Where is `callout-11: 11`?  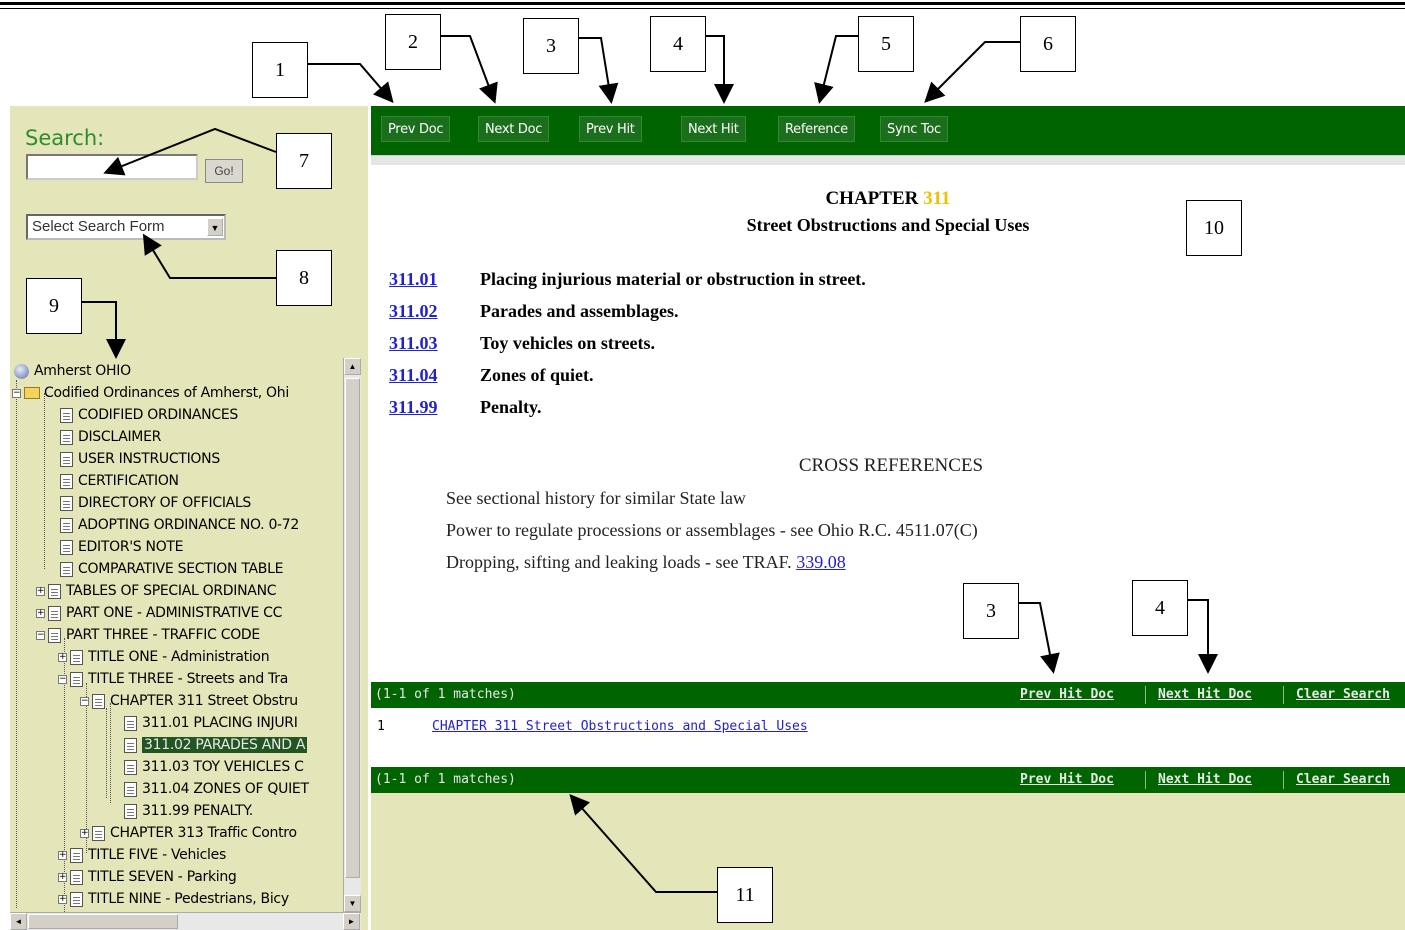
callout-11: 11 is located at coordinates (745, 895).